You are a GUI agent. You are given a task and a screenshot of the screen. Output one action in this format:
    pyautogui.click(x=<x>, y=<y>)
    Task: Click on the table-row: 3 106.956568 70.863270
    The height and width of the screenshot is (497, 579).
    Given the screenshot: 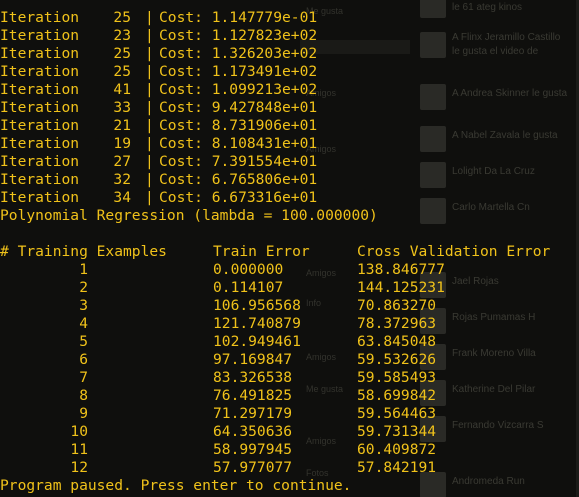 What is the action you would take?
    pyautogui.click(x=289, y=306)
    